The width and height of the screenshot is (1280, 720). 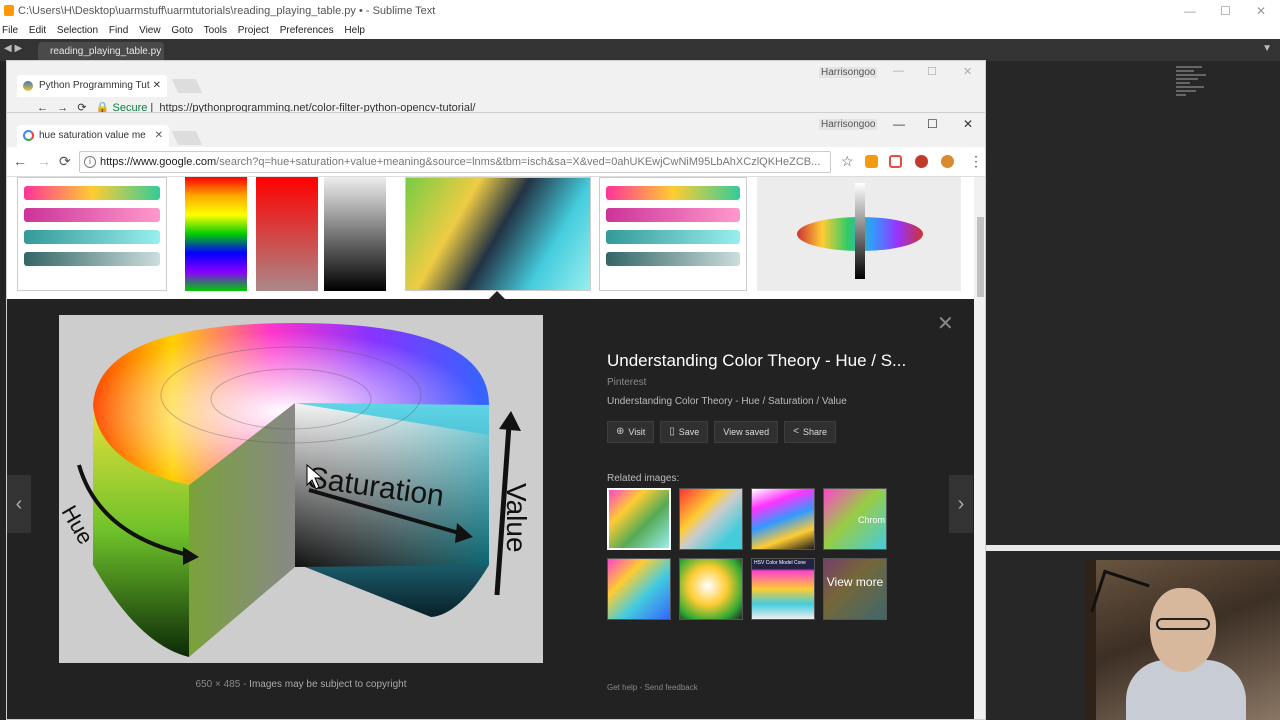 I want to click on chevron-left-icon: ‹, so click(x=19, y=504).